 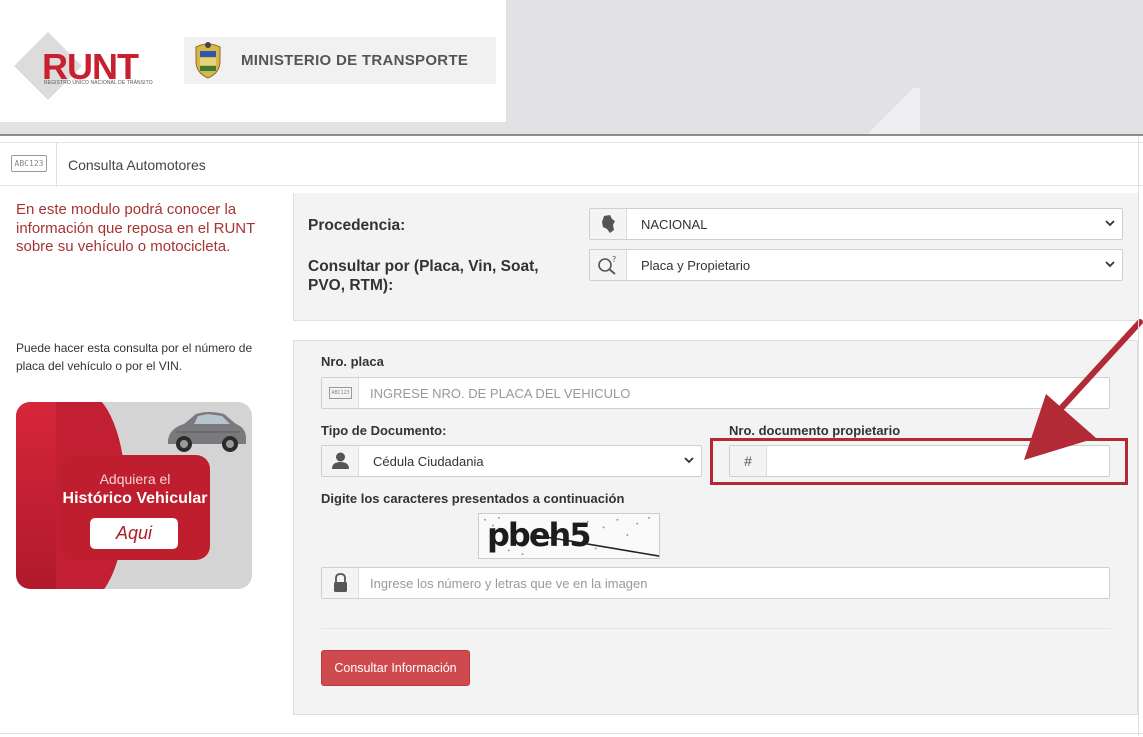 What do you see at coordinates (890, 112) in the screenshot?
I see `header-decoration` at bounding box center [890, 112].